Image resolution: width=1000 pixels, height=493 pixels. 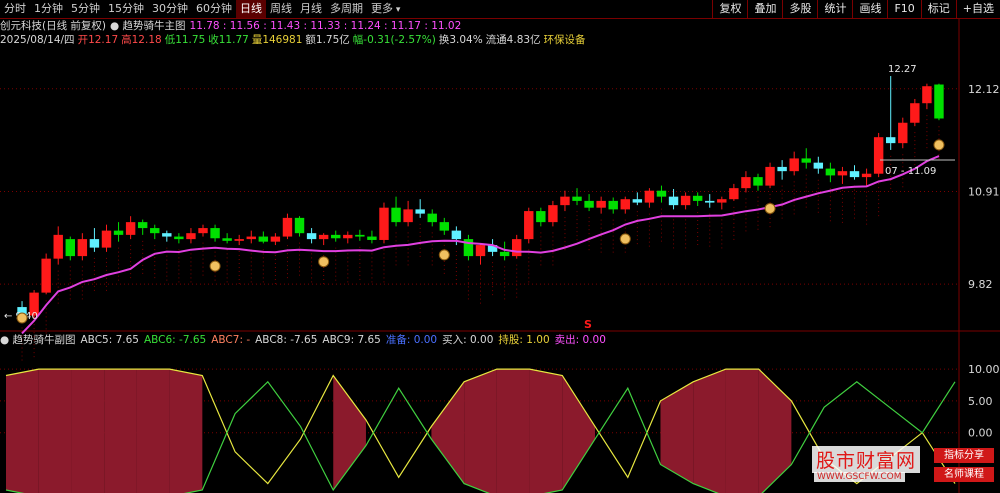 What do you see at coordinates (980, 284) in the screenshot?
I see `price-tick-2: 9.82` at bounding box center [980, 284].